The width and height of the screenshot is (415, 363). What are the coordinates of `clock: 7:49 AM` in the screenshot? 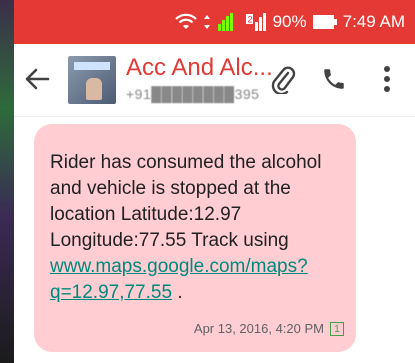 It's located at (373, 21).